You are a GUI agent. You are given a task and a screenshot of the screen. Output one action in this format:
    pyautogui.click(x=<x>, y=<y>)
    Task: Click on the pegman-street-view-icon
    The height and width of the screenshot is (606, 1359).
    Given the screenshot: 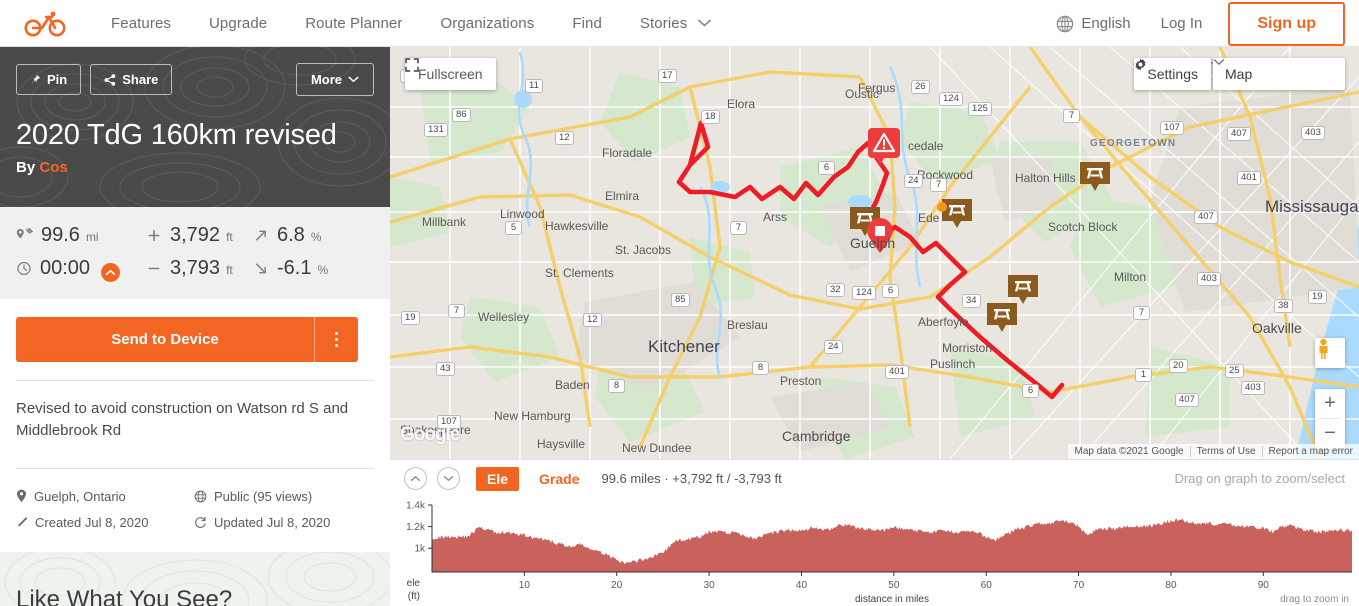 What is the action you would take?
    pyautogui.click(x=1323, y=348)
    